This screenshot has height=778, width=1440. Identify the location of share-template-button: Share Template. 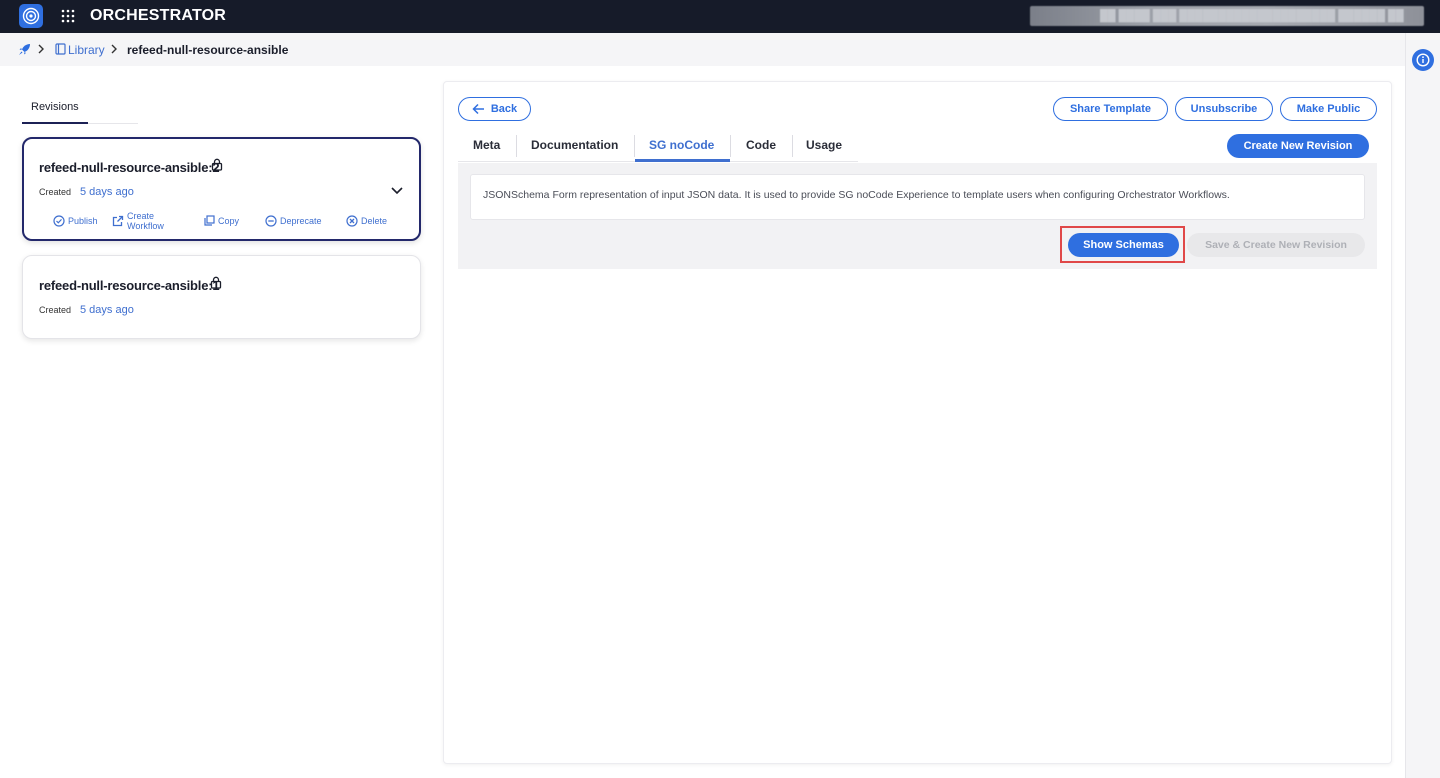
(1110, 109).